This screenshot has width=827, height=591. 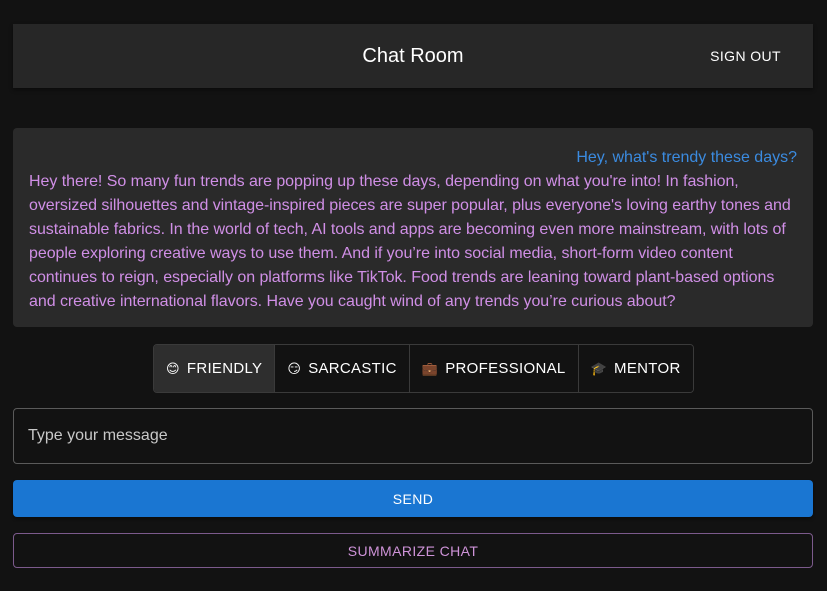 I want to click on briefcase-icon: 💼, so click(x=430, y=368).